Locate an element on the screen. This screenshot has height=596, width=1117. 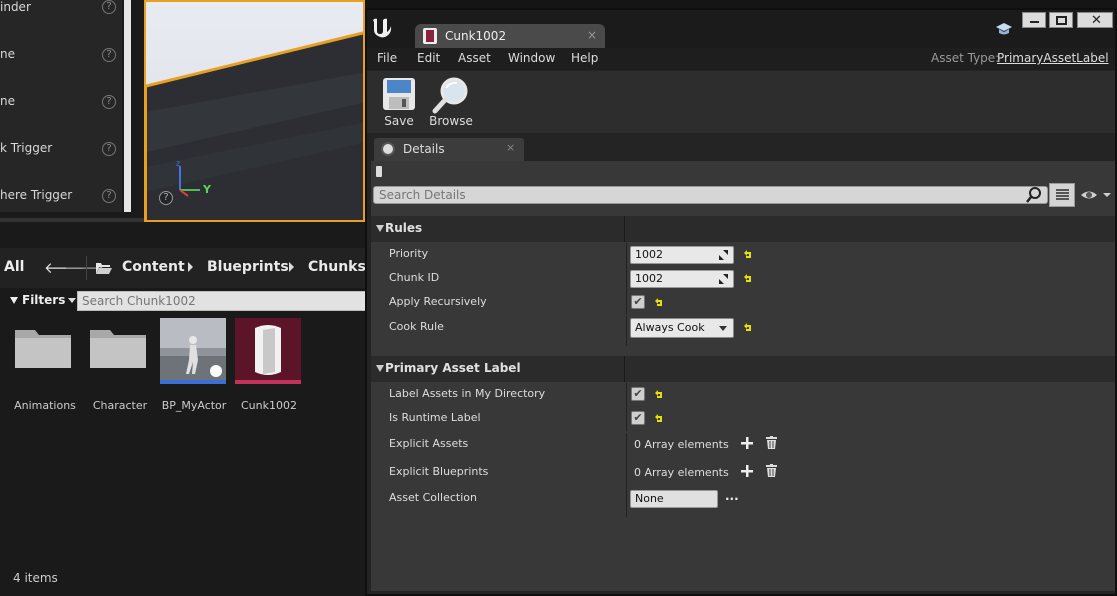
browse-label: Browse is located at coordinates (451, 121).